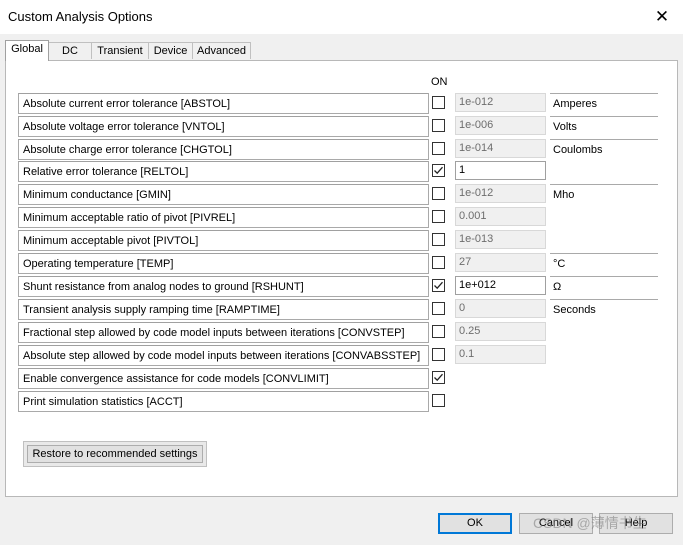  I want to click on value-field: 0, so click(500, 308).